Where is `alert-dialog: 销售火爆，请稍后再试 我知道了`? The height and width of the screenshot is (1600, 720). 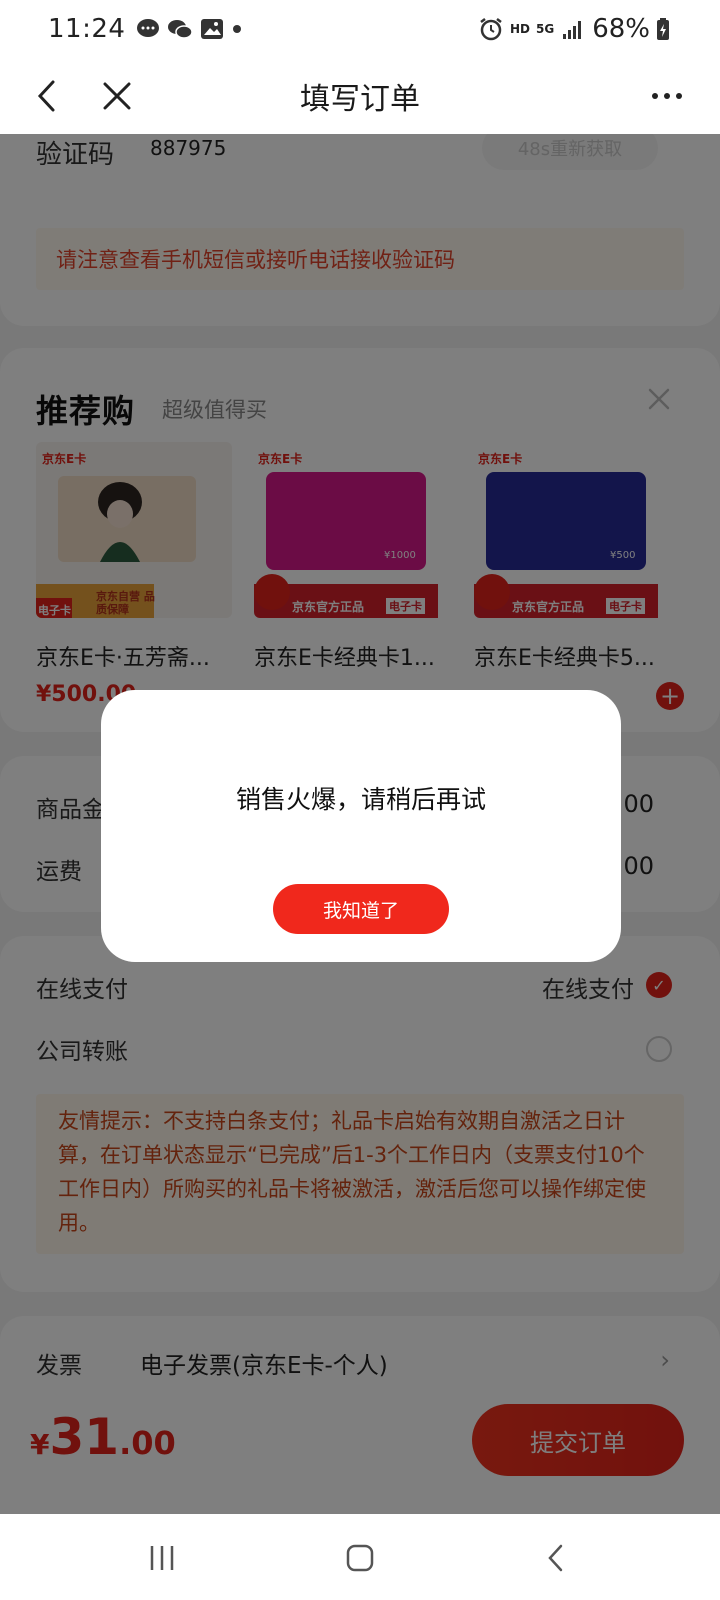 alert-dialog: 销售火爆，请稍后再试 我知道了 is located at coordinates (361, 826).